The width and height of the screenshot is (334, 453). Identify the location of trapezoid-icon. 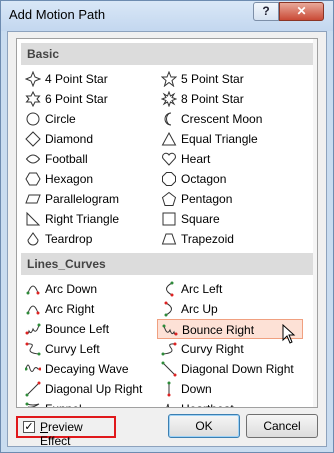
(169, 239).